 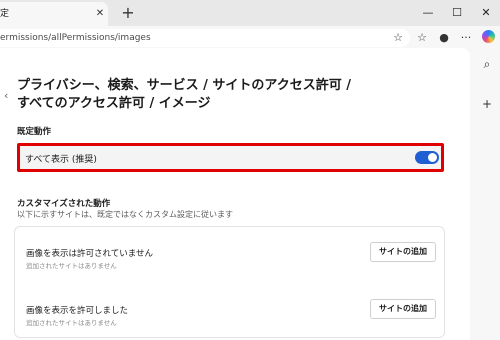 What do you see at coordinates (128, 13) in the screenshot?
I see `new-tab-icon: +` at bounding box center [128, 13].